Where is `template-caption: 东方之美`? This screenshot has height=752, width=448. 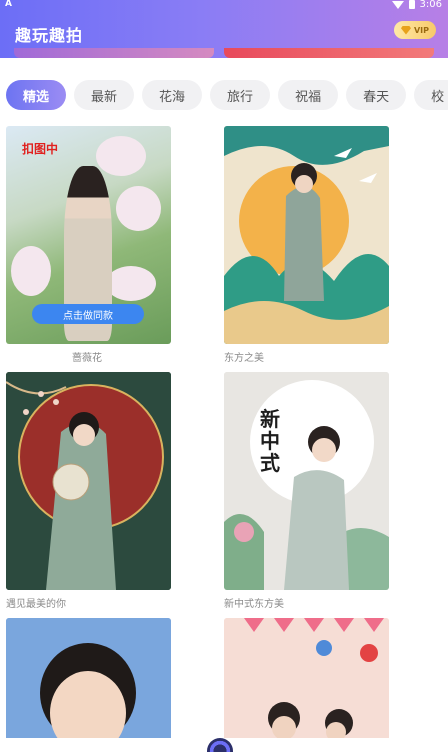 template-caption: 东方之美 is located at coordinates (244, 358).